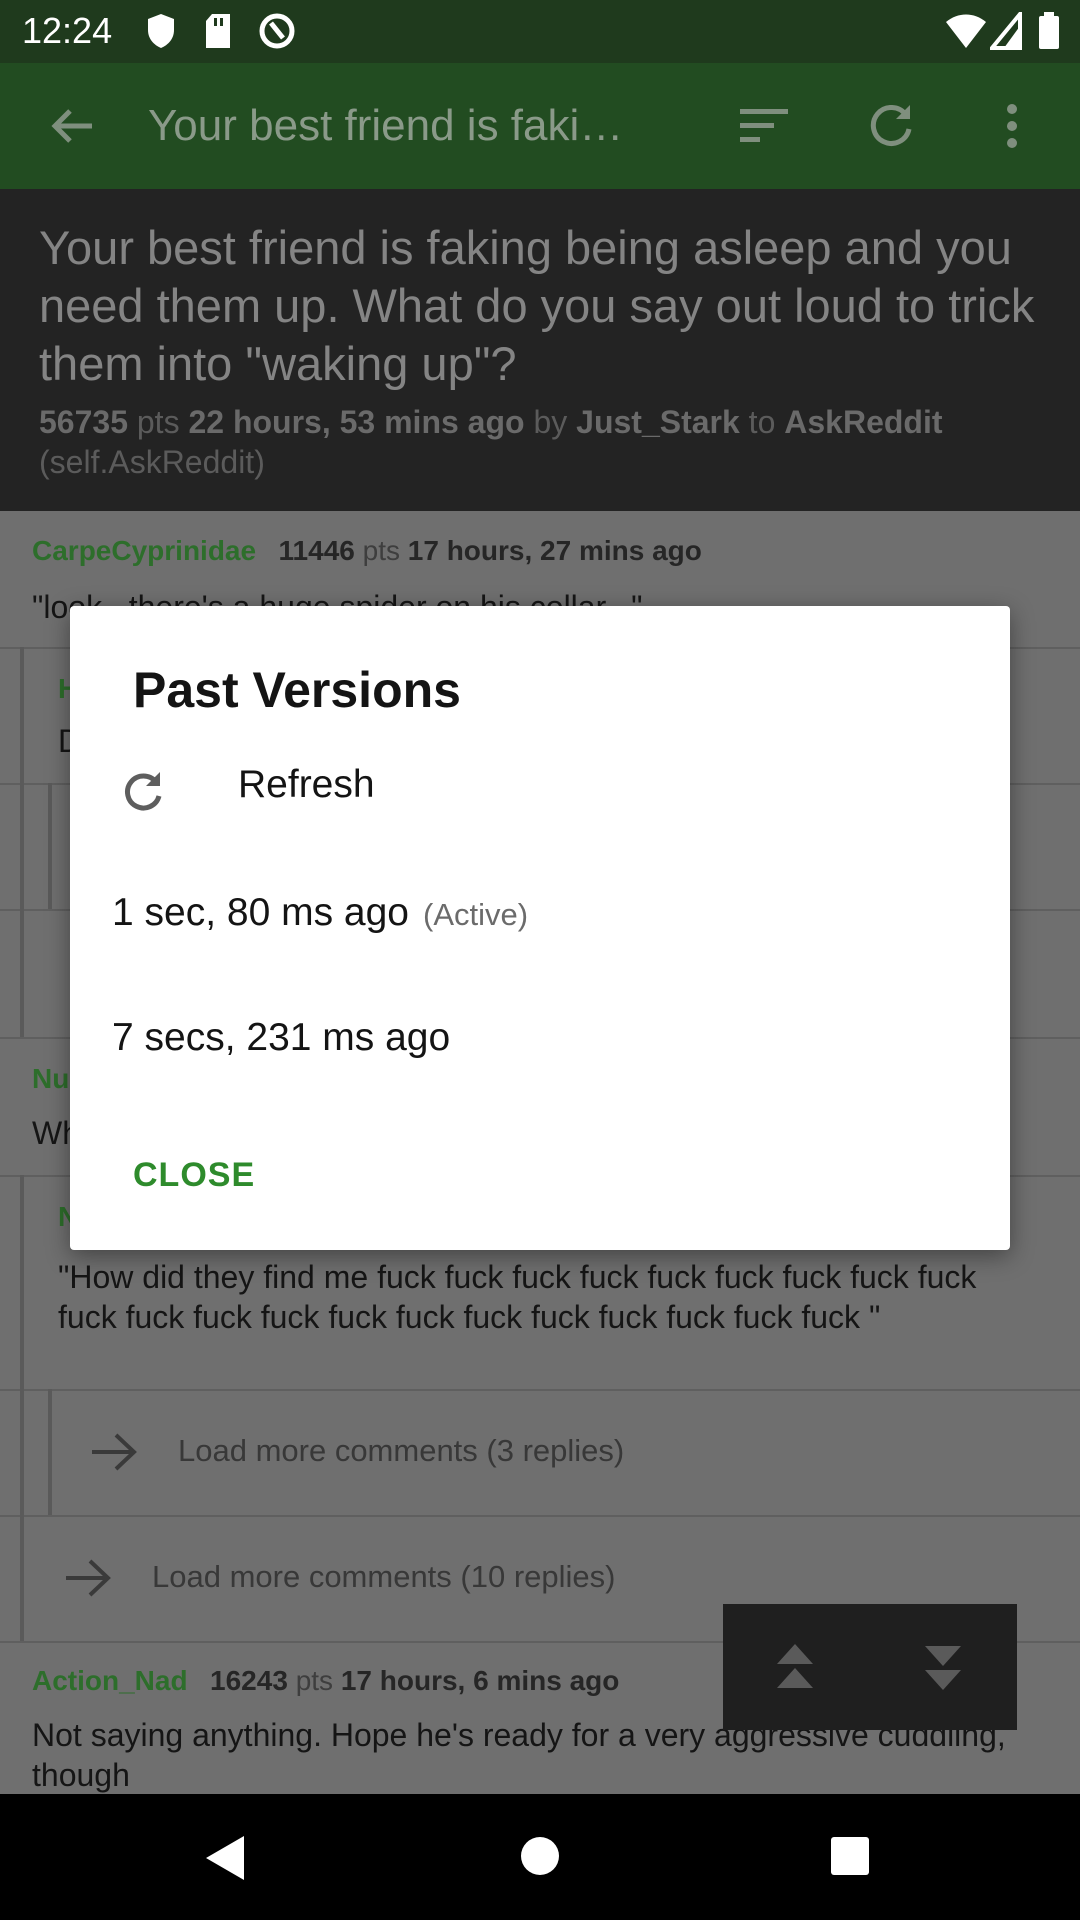  I want to click on wifi-icon, so click(966, 31).